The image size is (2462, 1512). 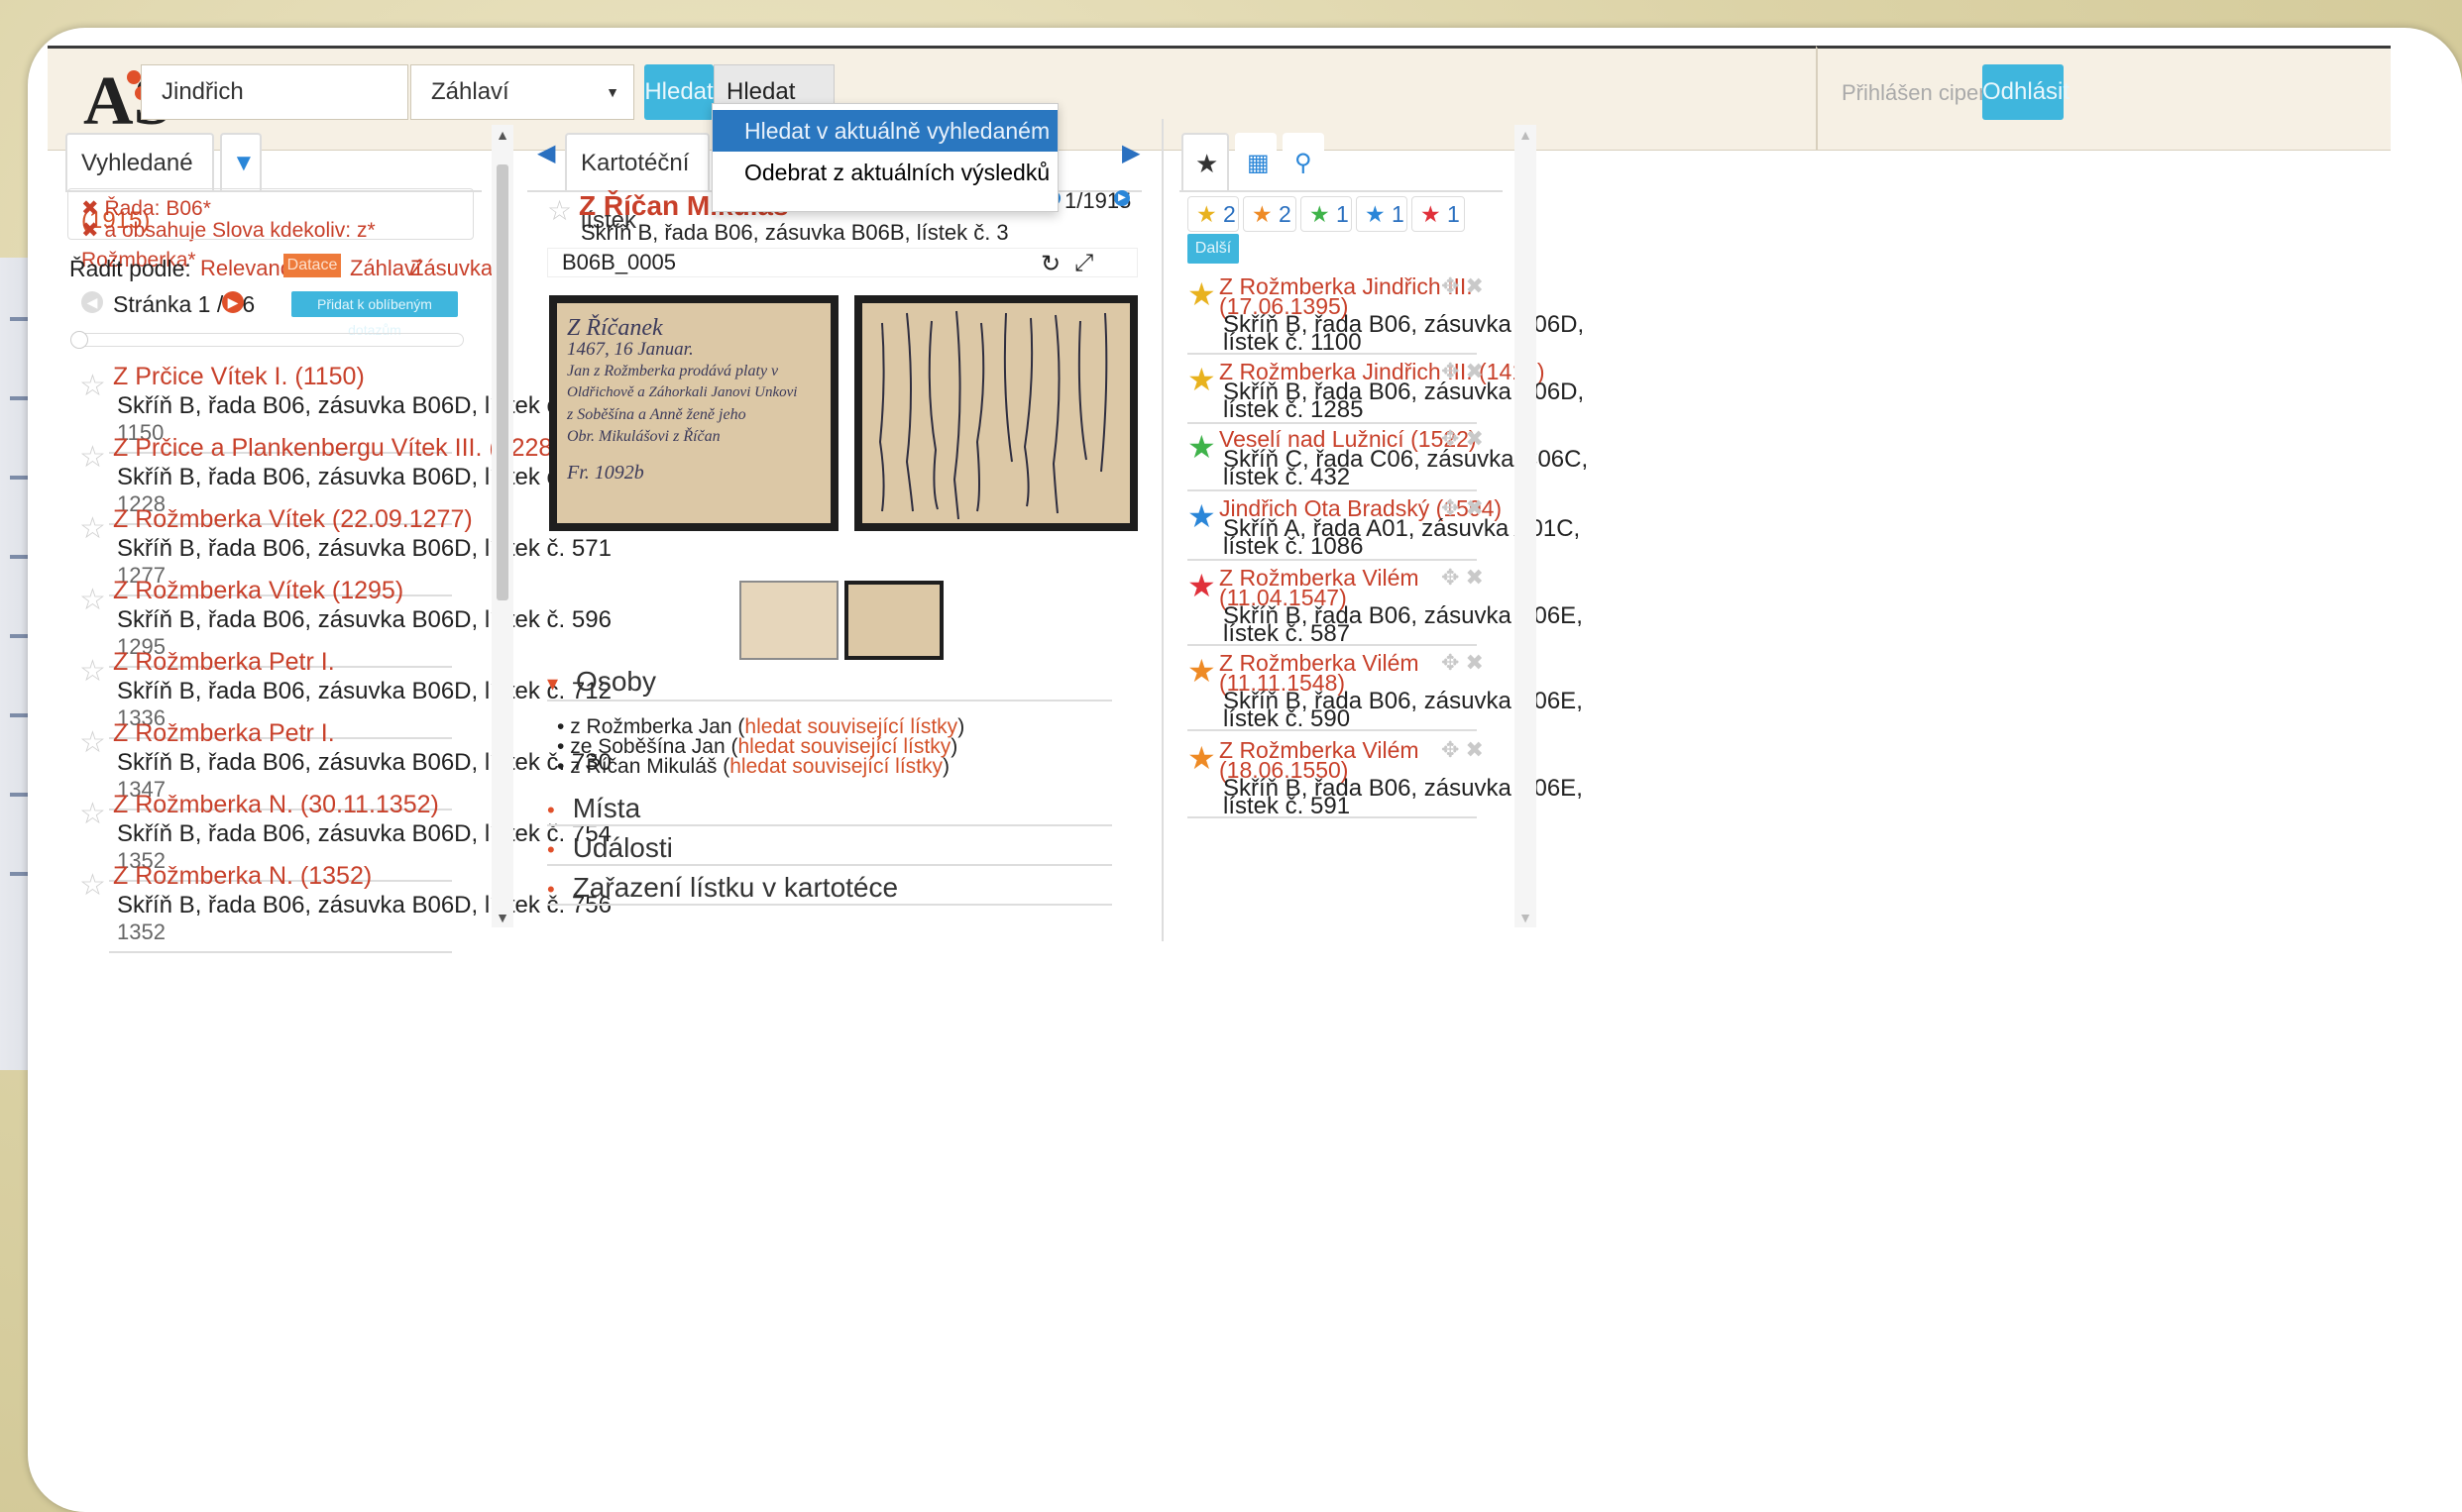 I want to click on fullscreen-icon: ⤢, so click(x=1083, y=264).